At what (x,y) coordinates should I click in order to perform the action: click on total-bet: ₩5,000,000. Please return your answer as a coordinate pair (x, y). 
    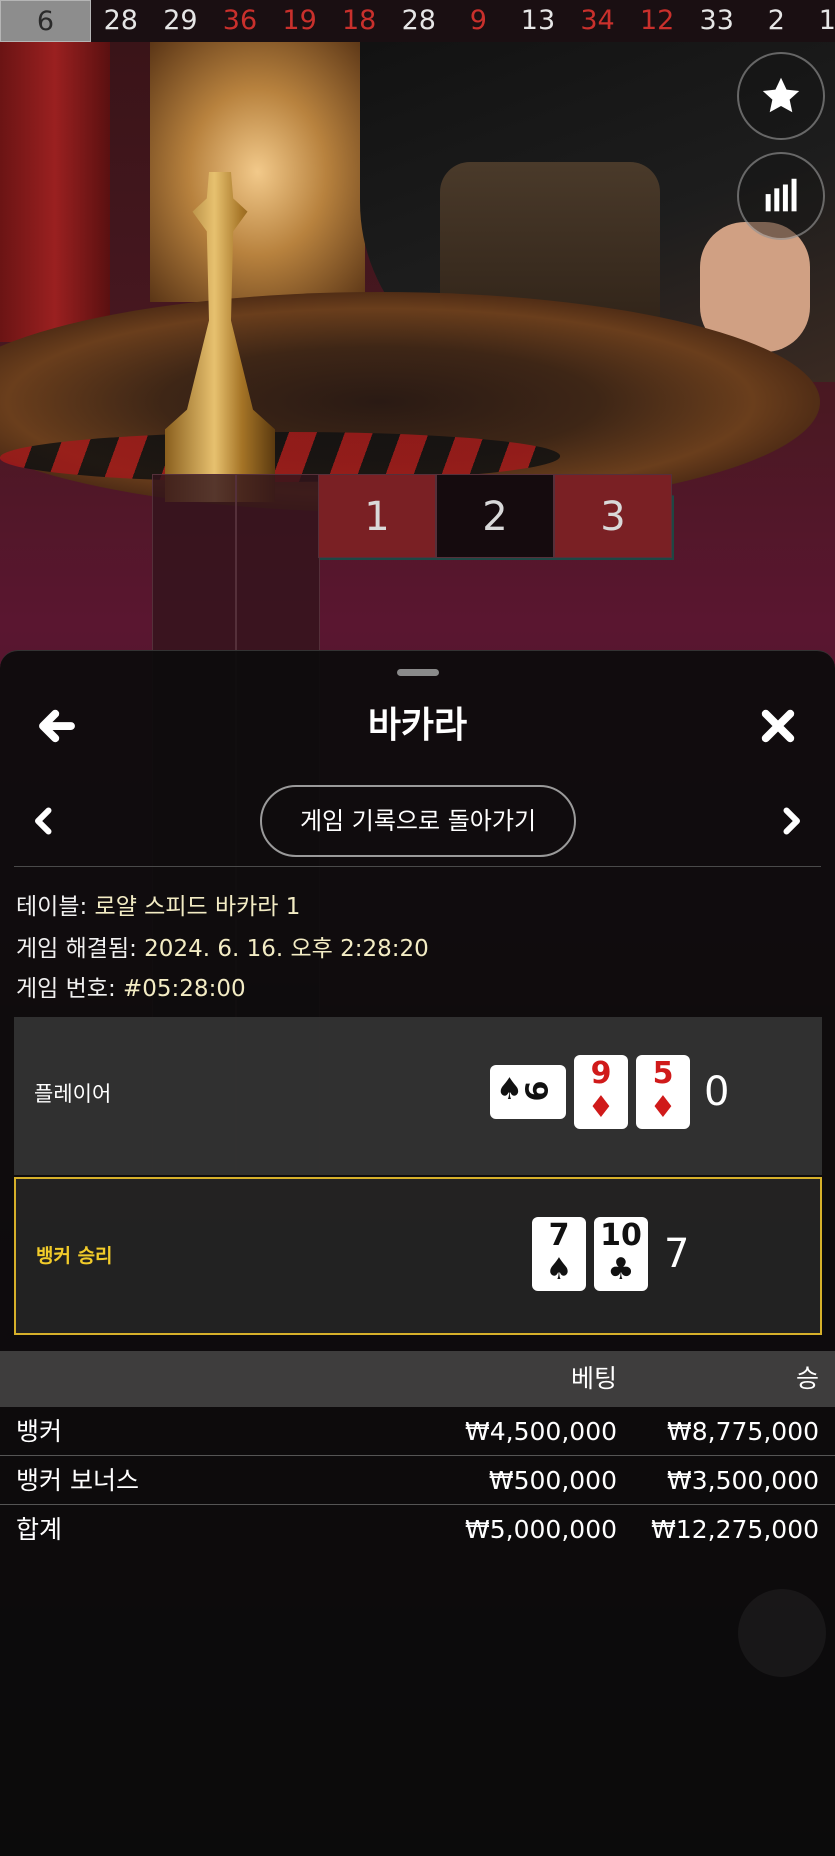
    Looking at the image, I should click on (541, 1529).